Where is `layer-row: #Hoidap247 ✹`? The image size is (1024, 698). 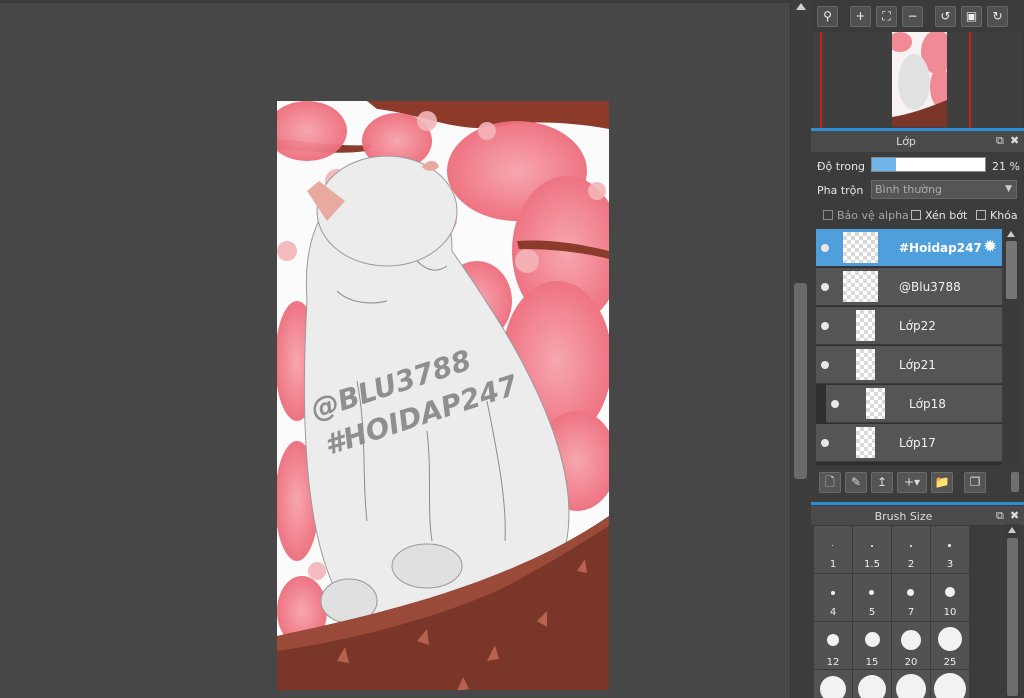
layer-row: #Hoidap247 ✹ is located at coordinates (909, 248).